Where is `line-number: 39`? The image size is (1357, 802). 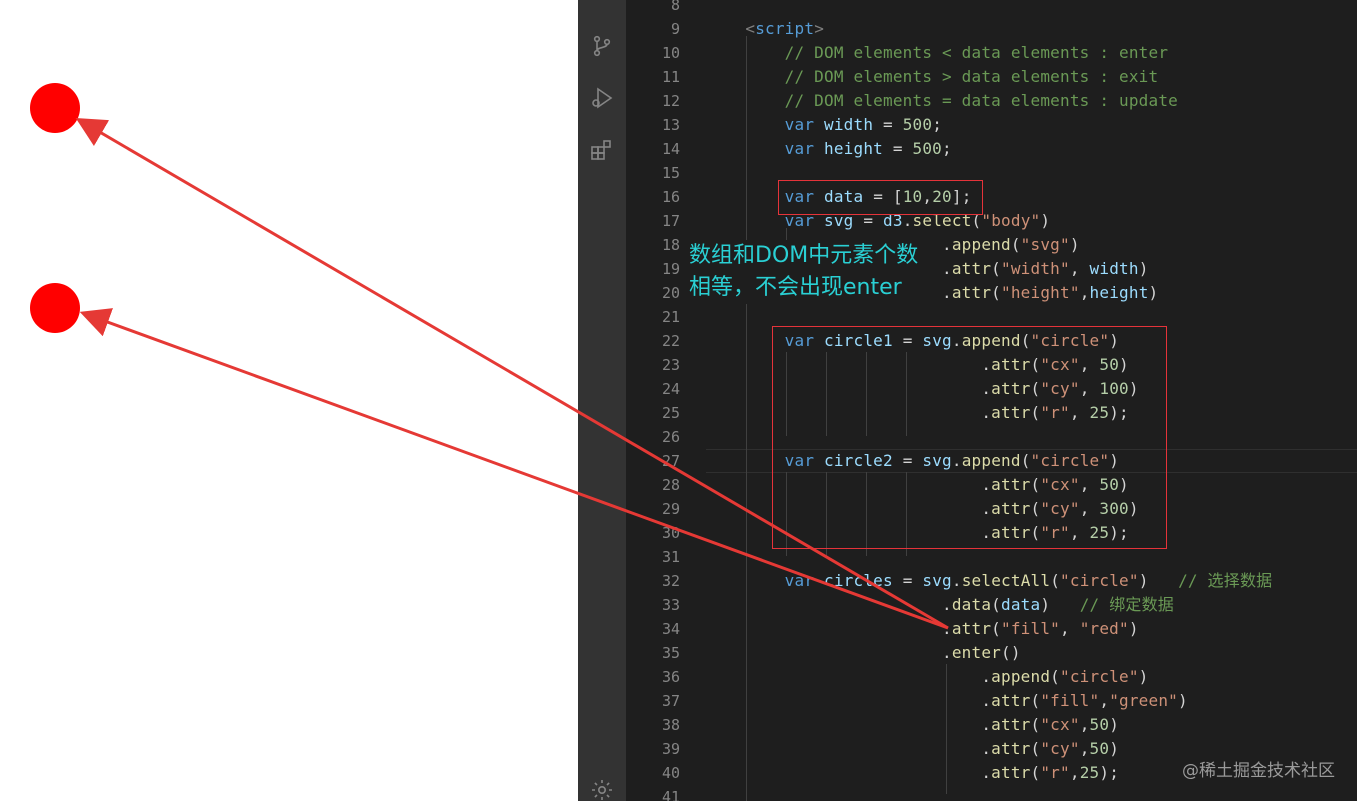
line-number: 39 is located at coordinates (670, 749).